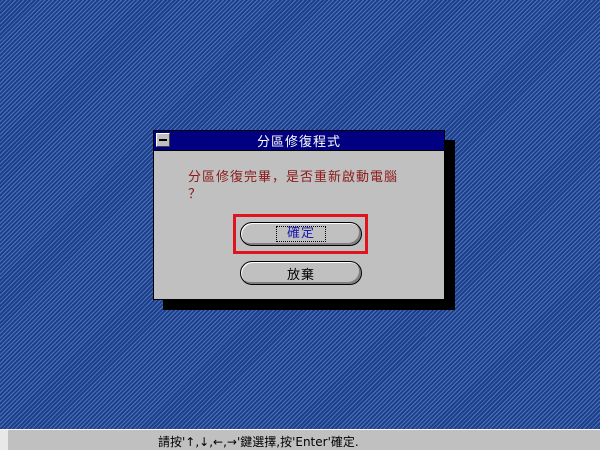 Image resolution: width=600 pixels, height=450 pixels. I want to click on dialog-message: 分區修復完畢，是否重新啟動電腦 ？, so click(313, 186).